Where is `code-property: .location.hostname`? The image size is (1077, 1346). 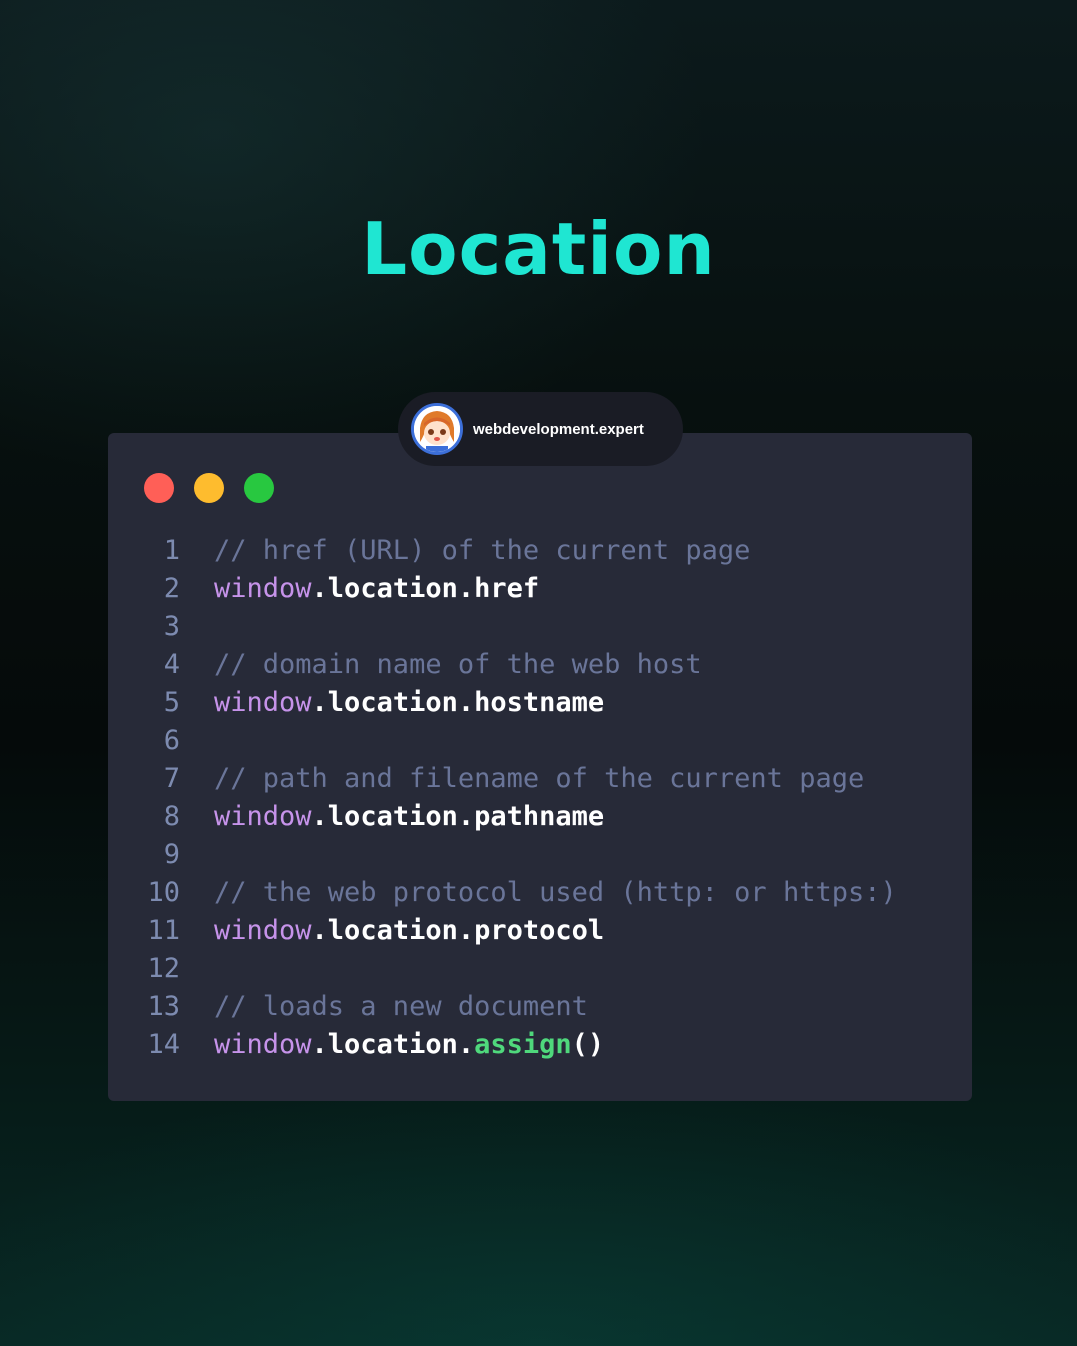
code-property: .location.hostname is located at coordinates (458, 702).